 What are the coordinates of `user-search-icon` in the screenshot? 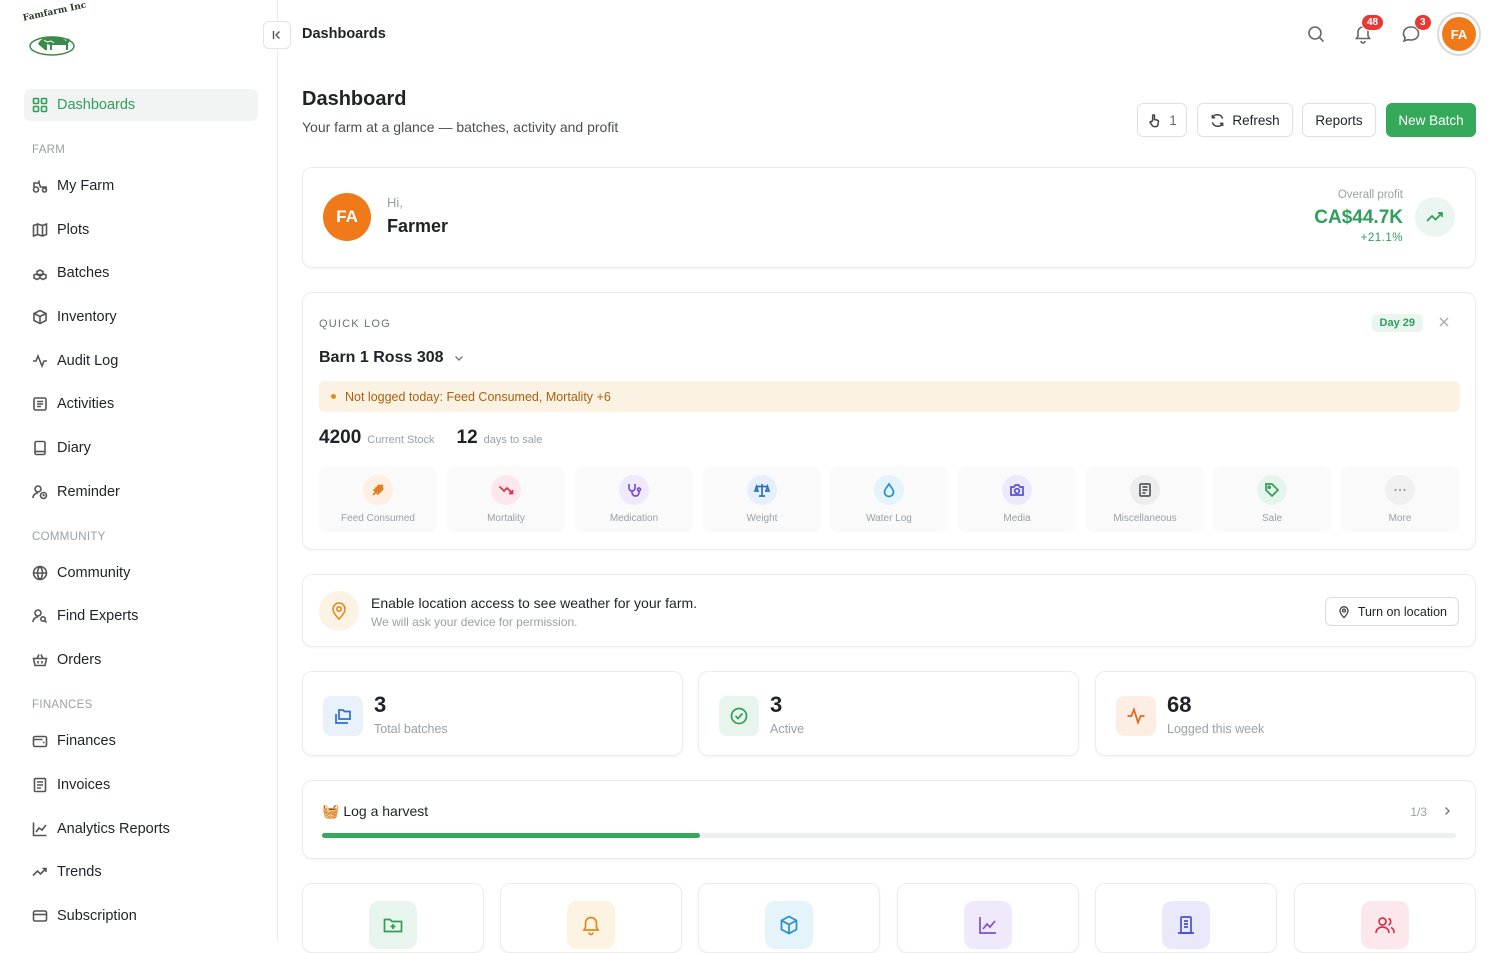 It's located at (40, 616).